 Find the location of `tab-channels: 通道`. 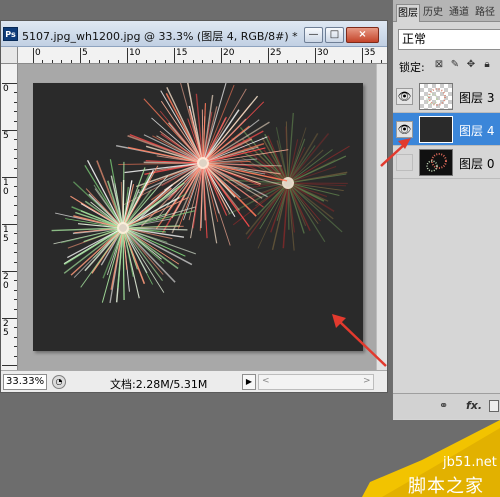

tab-channels: 通道 is located at coordinates (459, 13).